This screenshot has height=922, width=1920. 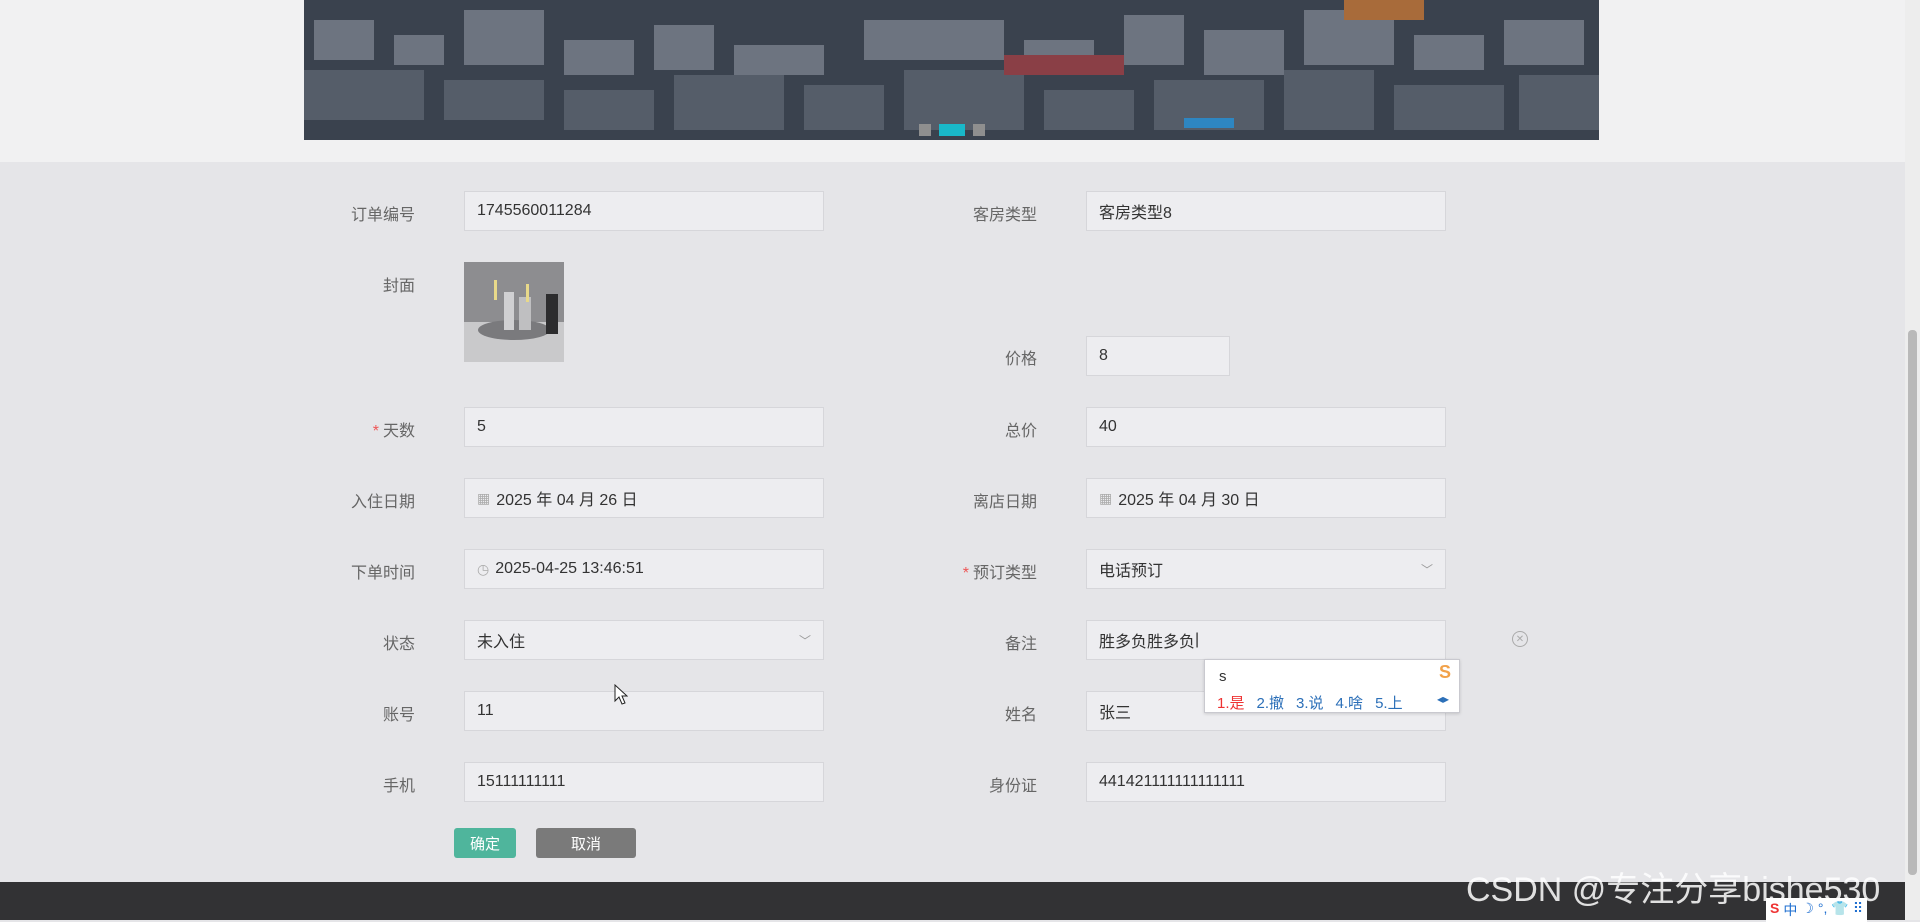 What do you see at coordinates (1020, 715) in the screenshot?
I see `name-label: 姓名` at bounding box center [1020, 715].